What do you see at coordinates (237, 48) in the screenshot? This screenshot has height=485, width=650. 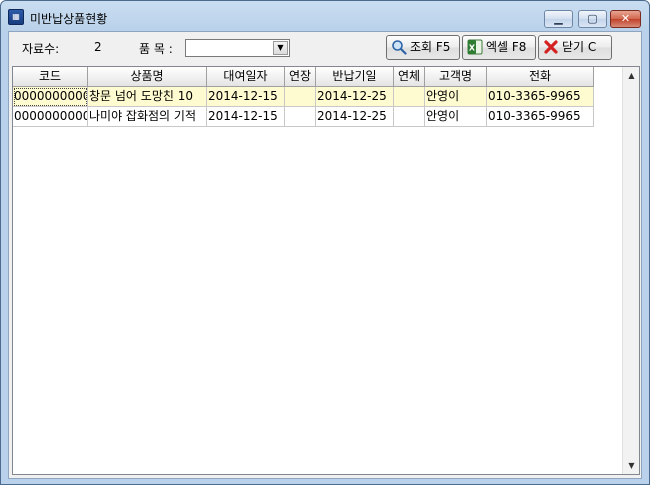 I see `item-filter-select: ▼` at bounding box center [237, 48].